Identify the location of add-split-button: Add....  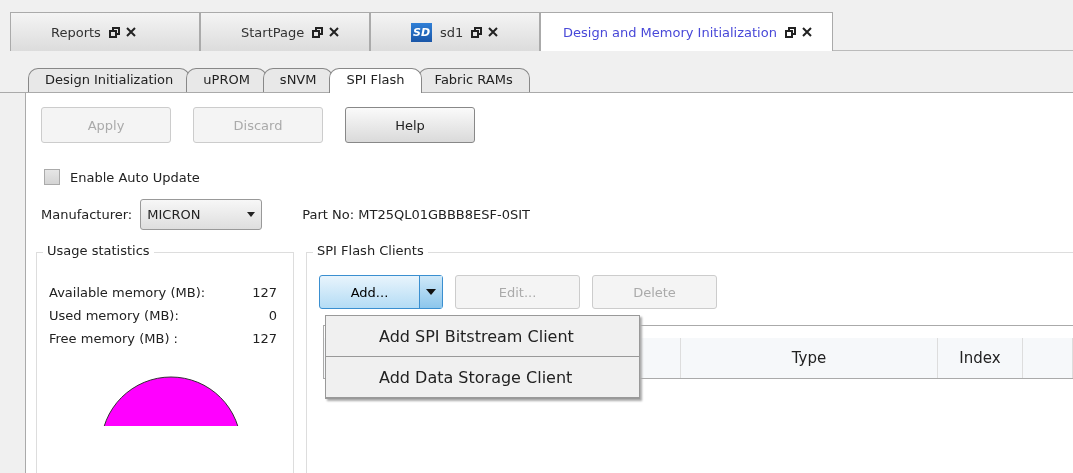
(381, 292).